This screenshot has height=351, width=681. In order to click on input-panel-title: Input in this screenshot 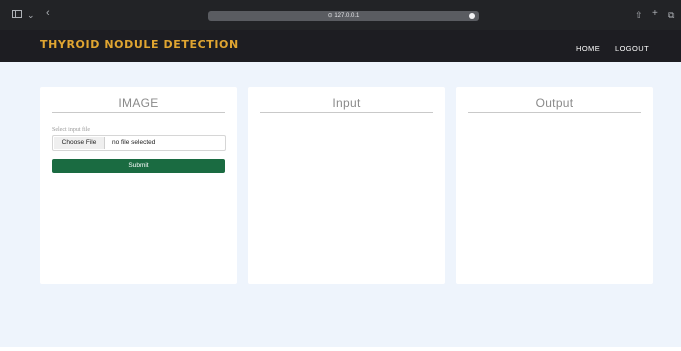, I will do `click(346, 103)`.